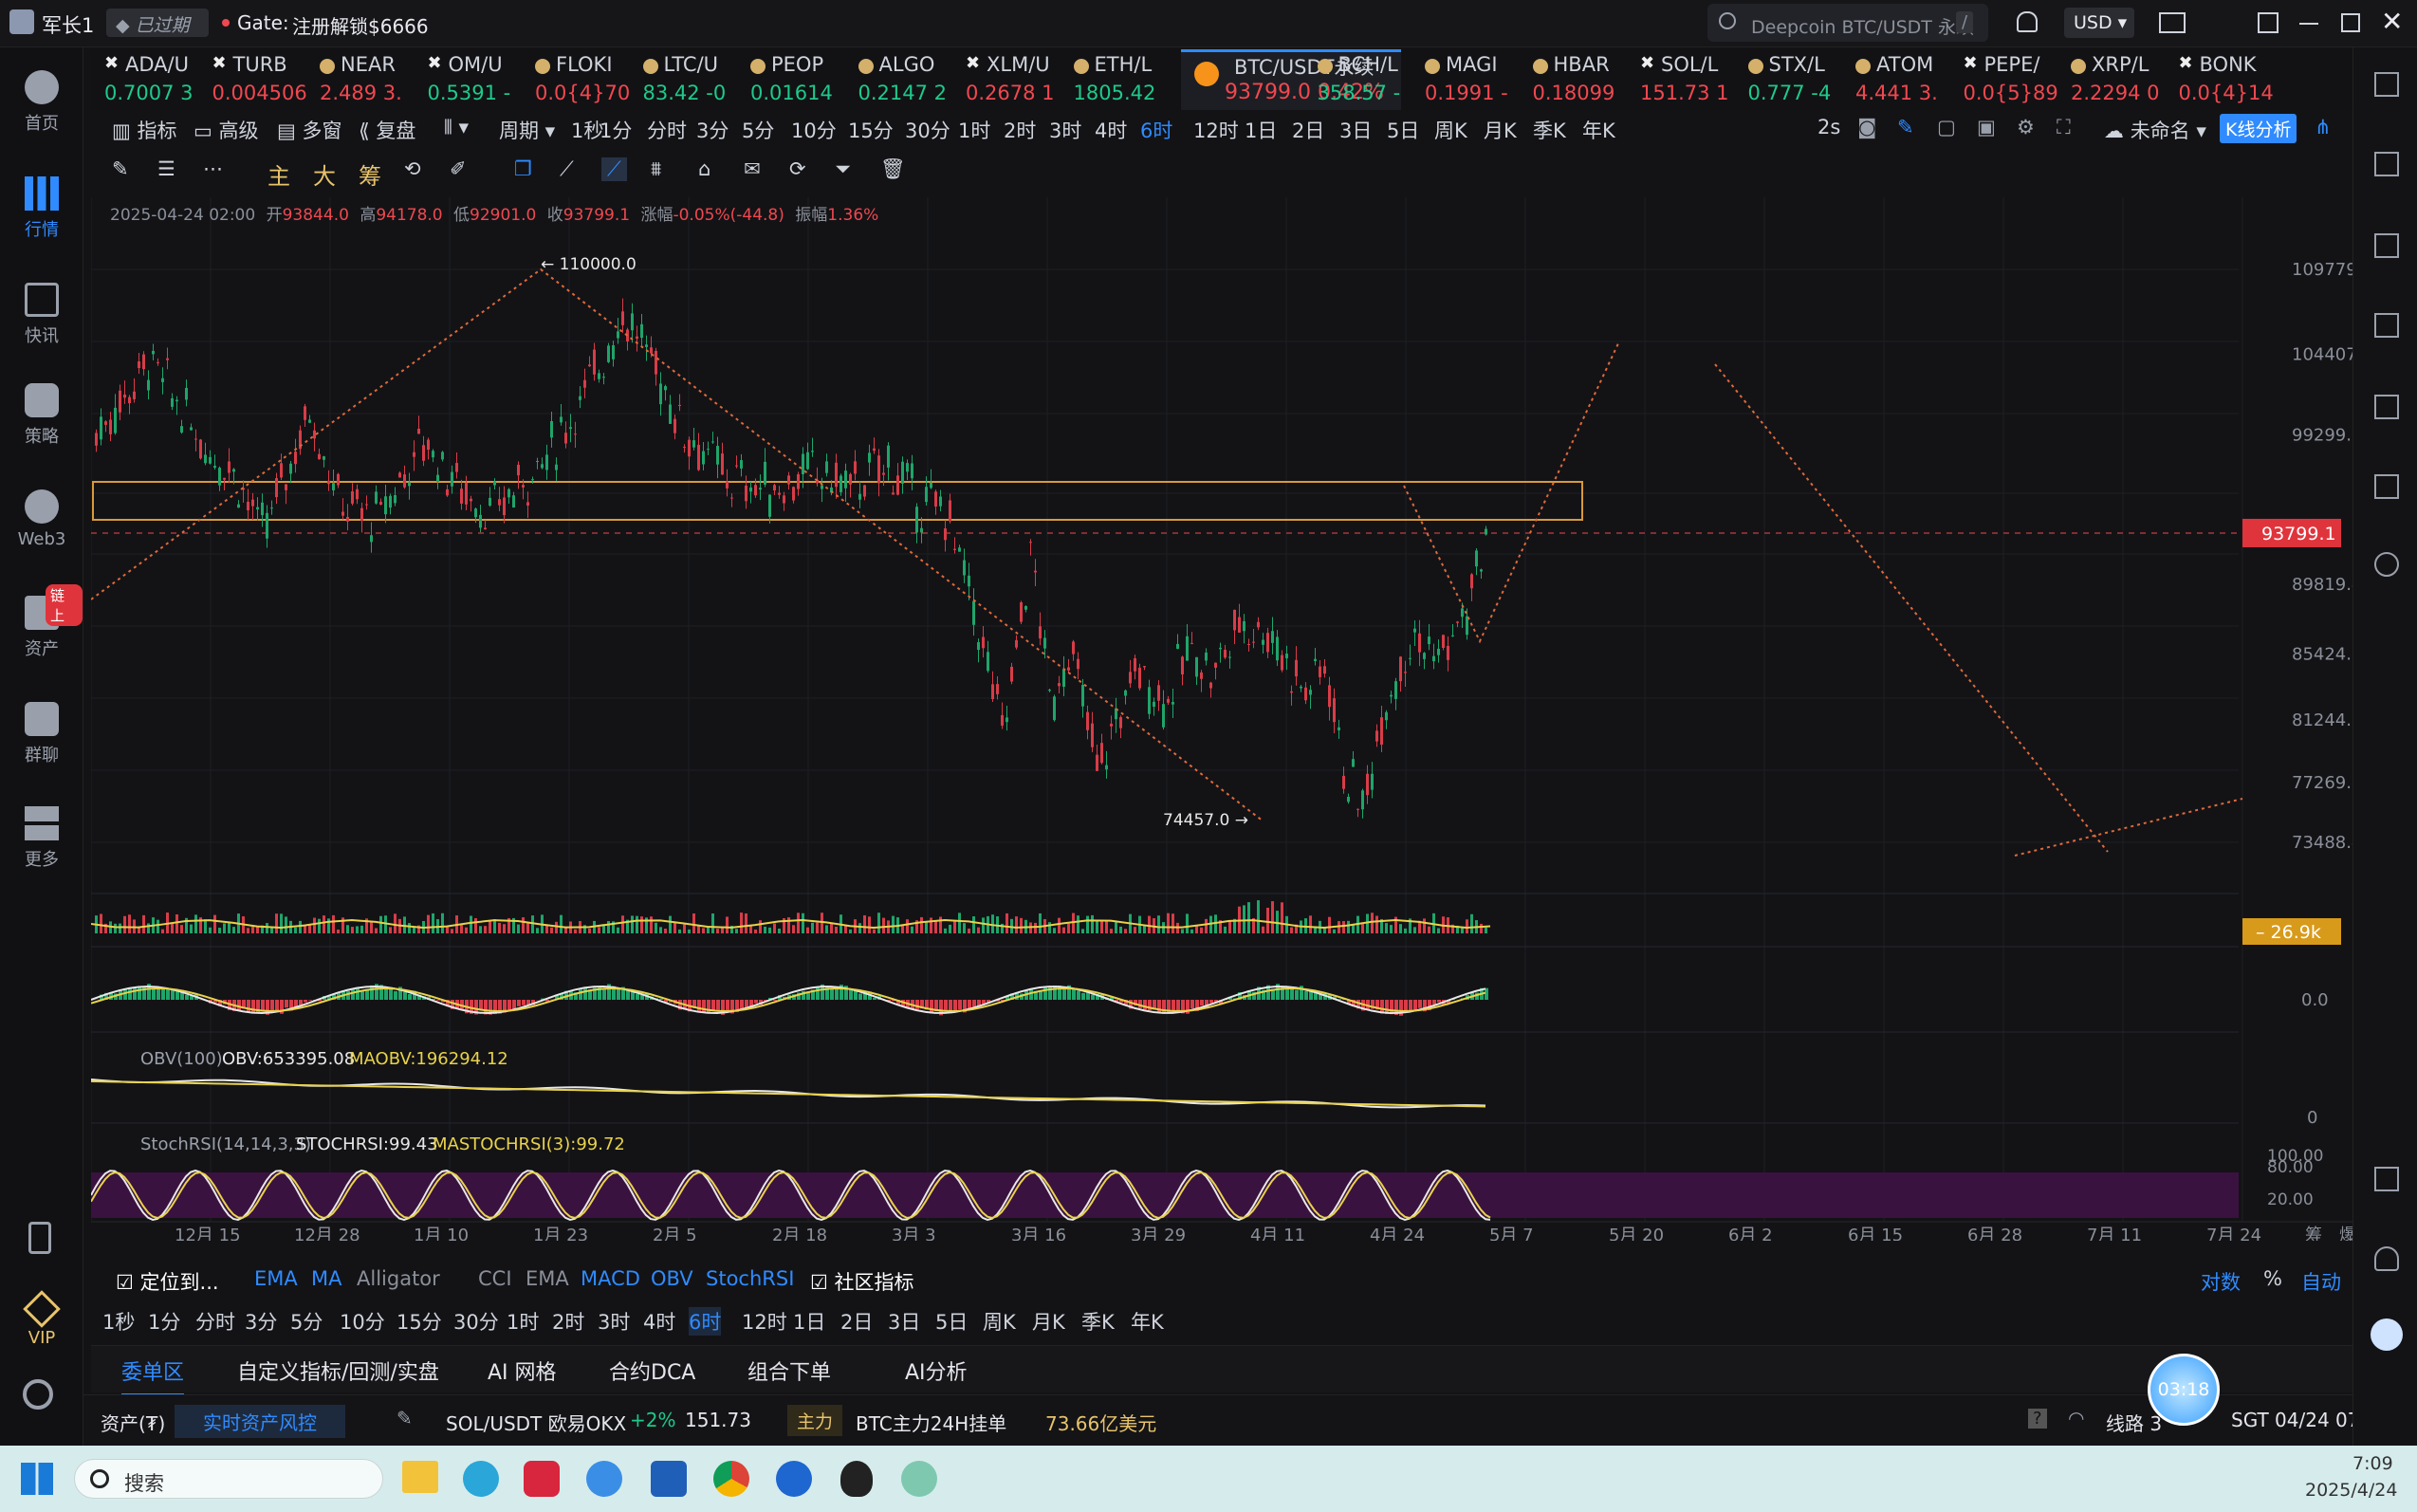 This screenshot has height=1512, width=2417. I want to click on indicators-button: ▥ 指标, so click(144, 130).